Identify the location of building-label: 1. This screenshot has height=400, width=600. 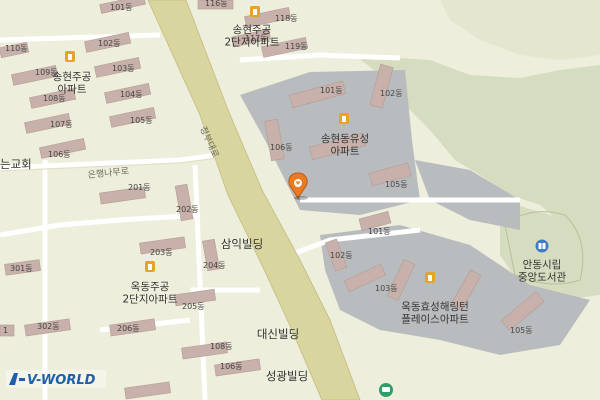
(5, 330).